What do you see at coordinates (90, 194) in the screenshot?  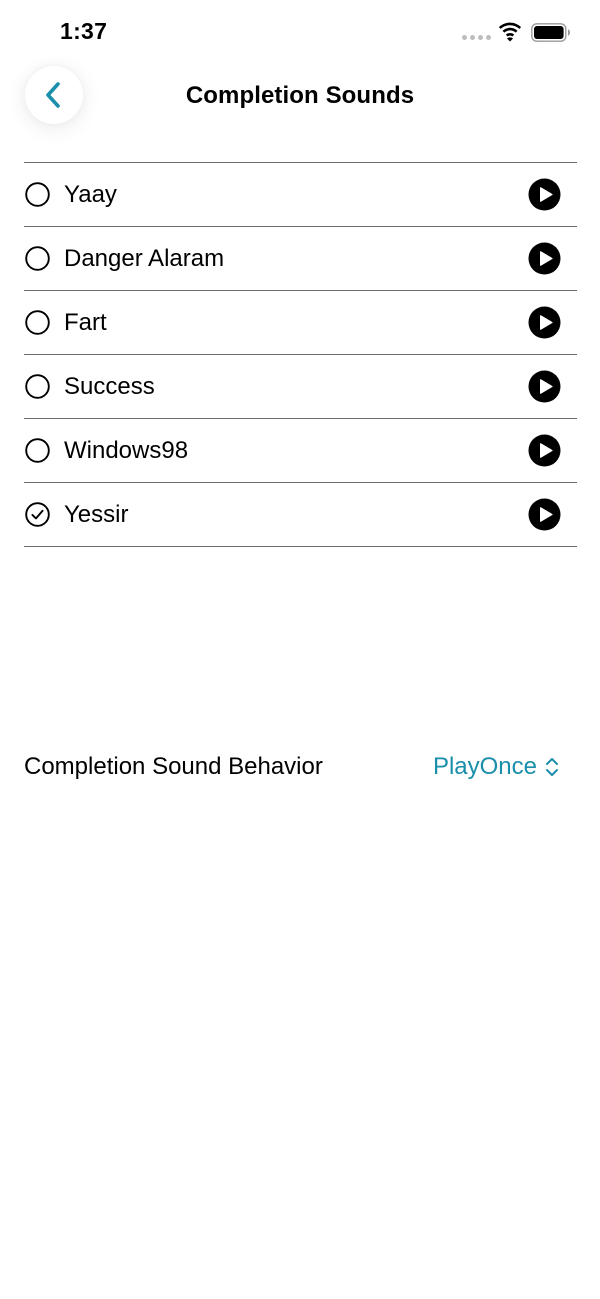 I see `sound-label: Yaay` at bounding box center [90, 194].